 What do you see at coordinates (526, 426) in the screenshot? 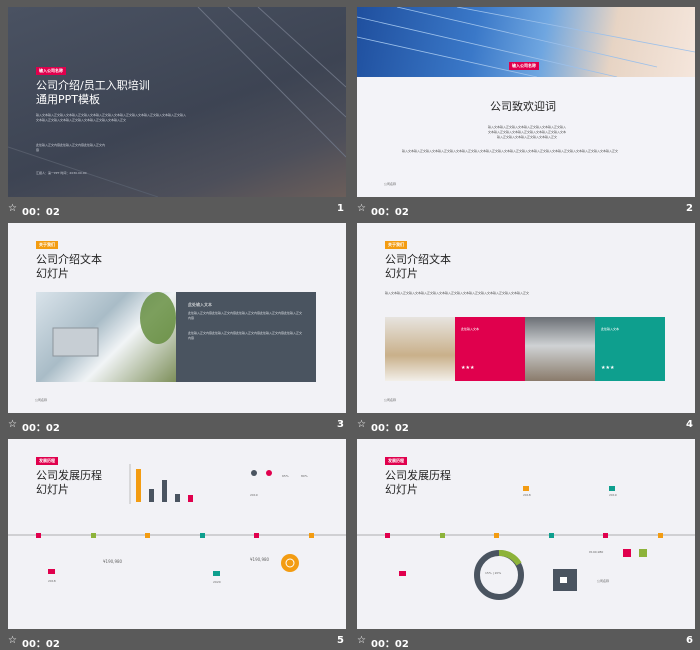
I see `slide-meta-4: ☆ 00：02 4` at bounding box center [526, 426].